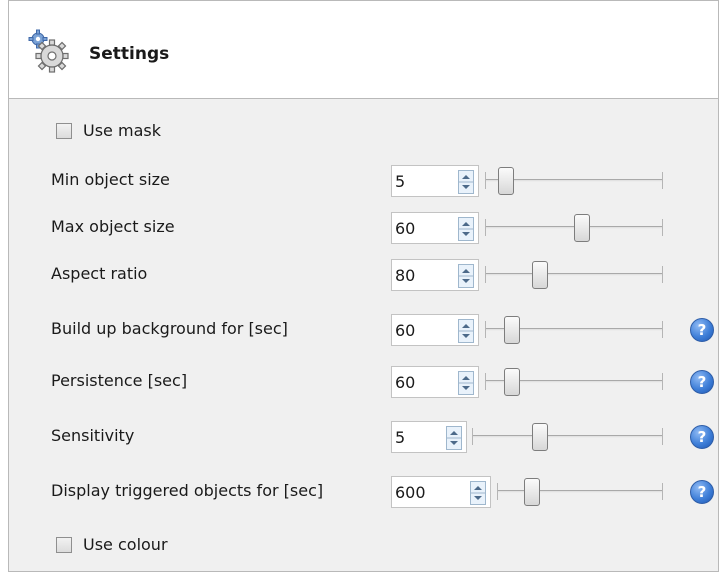 The width and height of the screenshot is (720, 573). I want to click on use-mask-label: Use mask, so click(122, 130).